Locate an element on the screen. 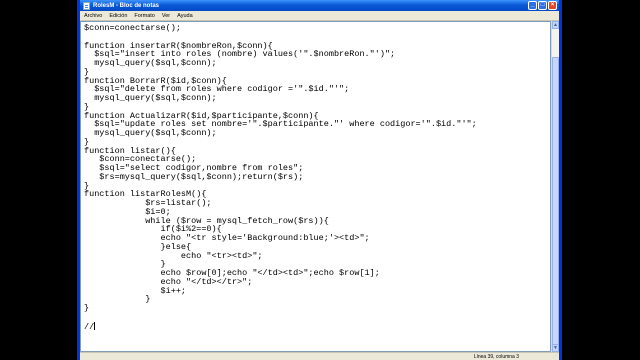  menu-ver: Ver is located at coordinates (166, 16).